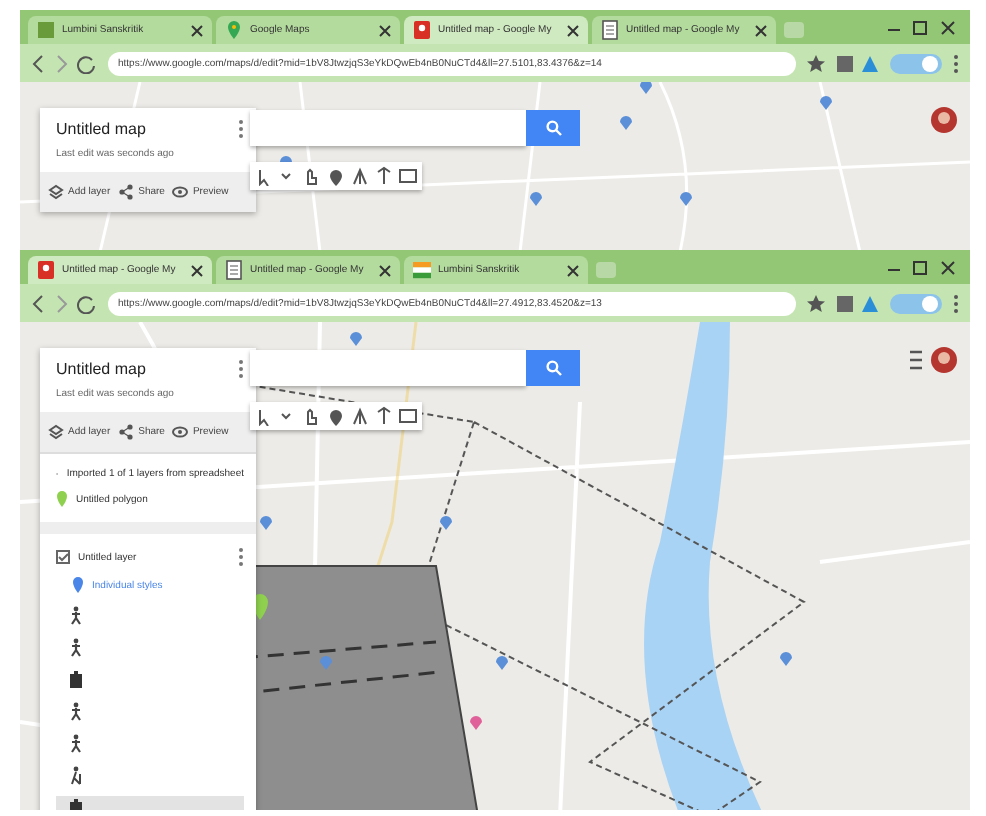 This screenshot has height=816, width=986. What do you see at coordinates (76, 775) in the screenshot?
I see `walker-icon` at bounding box center [76, 775].